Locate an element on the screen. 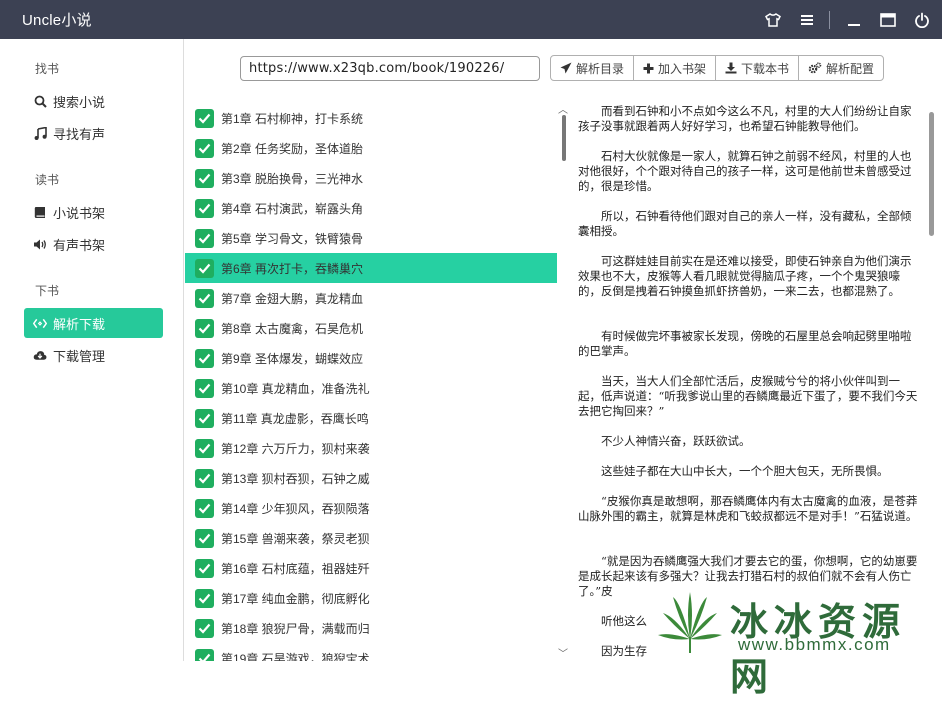 The height and width of the screenshot is (701, 942). chapter-list-scrollbar is located at coordinates (564, 138).